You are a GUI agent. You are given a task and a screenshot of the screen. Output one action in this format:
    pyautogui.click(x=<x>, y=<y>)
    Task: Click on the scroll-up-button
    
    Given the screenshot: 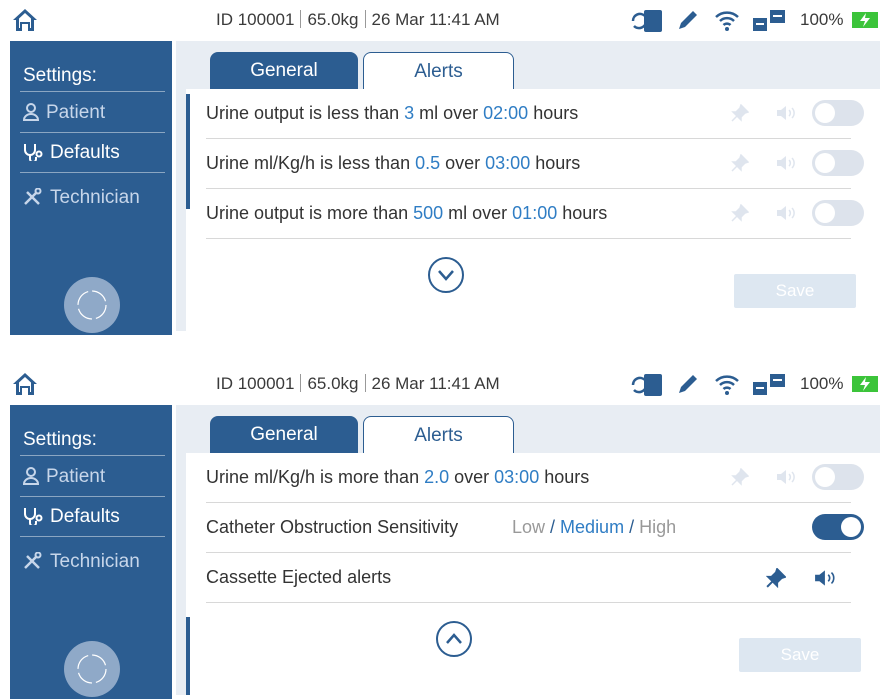 What is the action you would take?
    pyautogui.click(x=454, y=639)
    